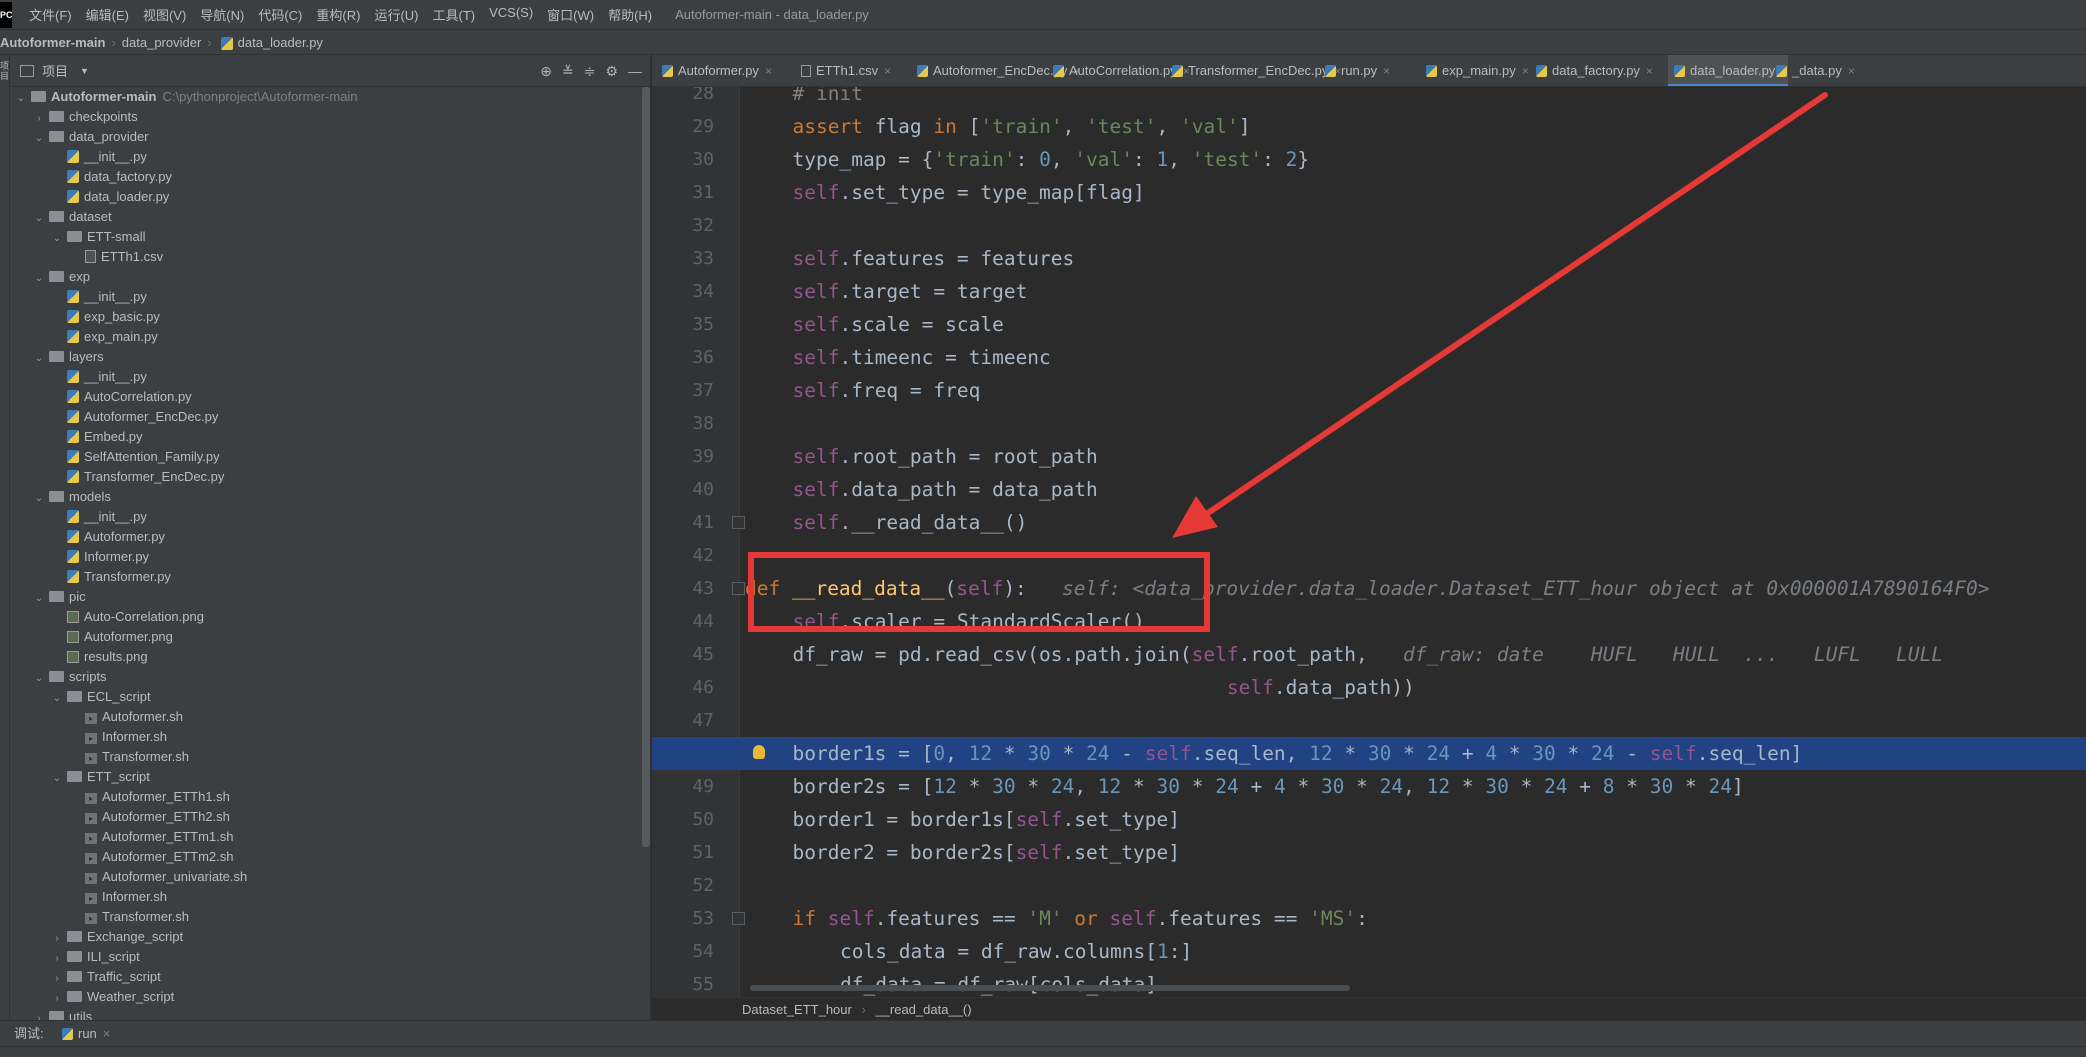 The width and height of the screenshot is (2086, 1057). I want to click on annotation-arrow, so click(1500, 315).